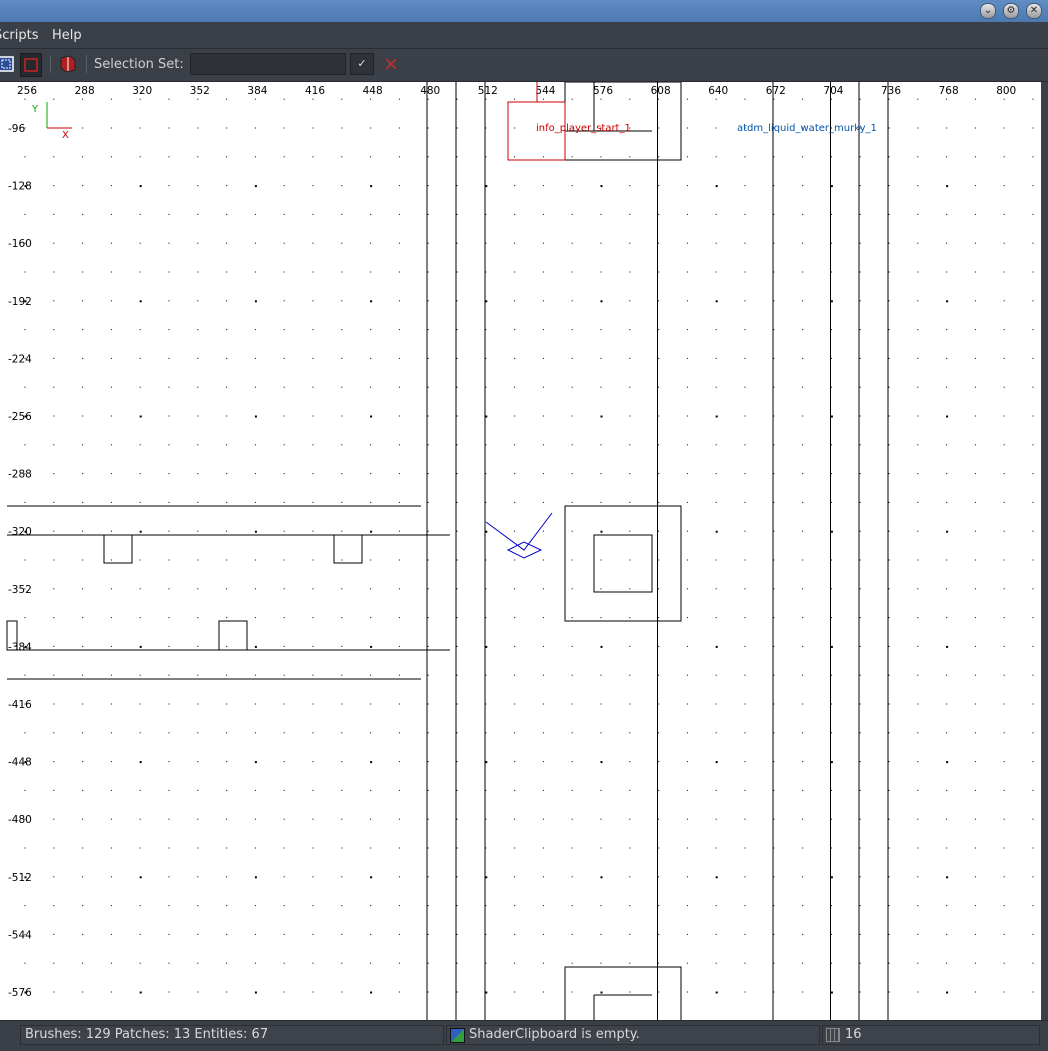  Describe the element at coordinates (391, 64) in the screenshot. I see `clear-selection-icon` at that location.